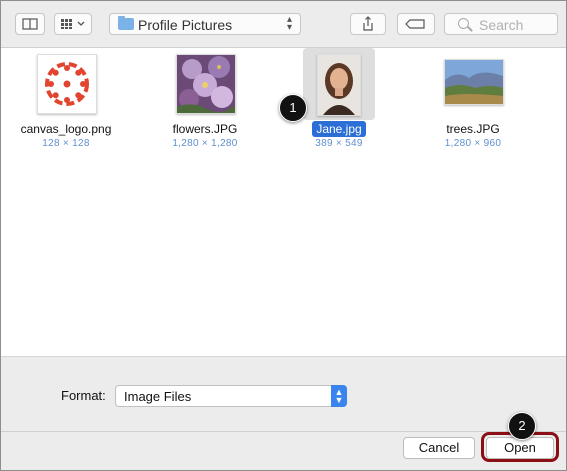 This screenshot has height=471, width=567. What do you see at coordinates (83, 395) in the screenshot?
I see `format-label: Format:` at bounding box center [83, 395].